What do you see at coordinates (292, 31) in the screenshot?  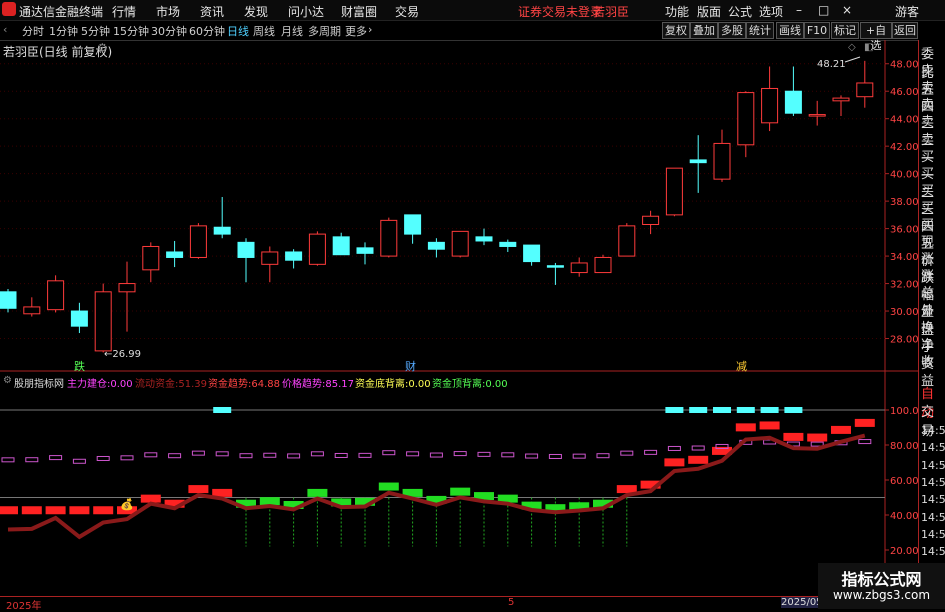 I see `tab-monthly: 月线` at bounding box center [292, 31].